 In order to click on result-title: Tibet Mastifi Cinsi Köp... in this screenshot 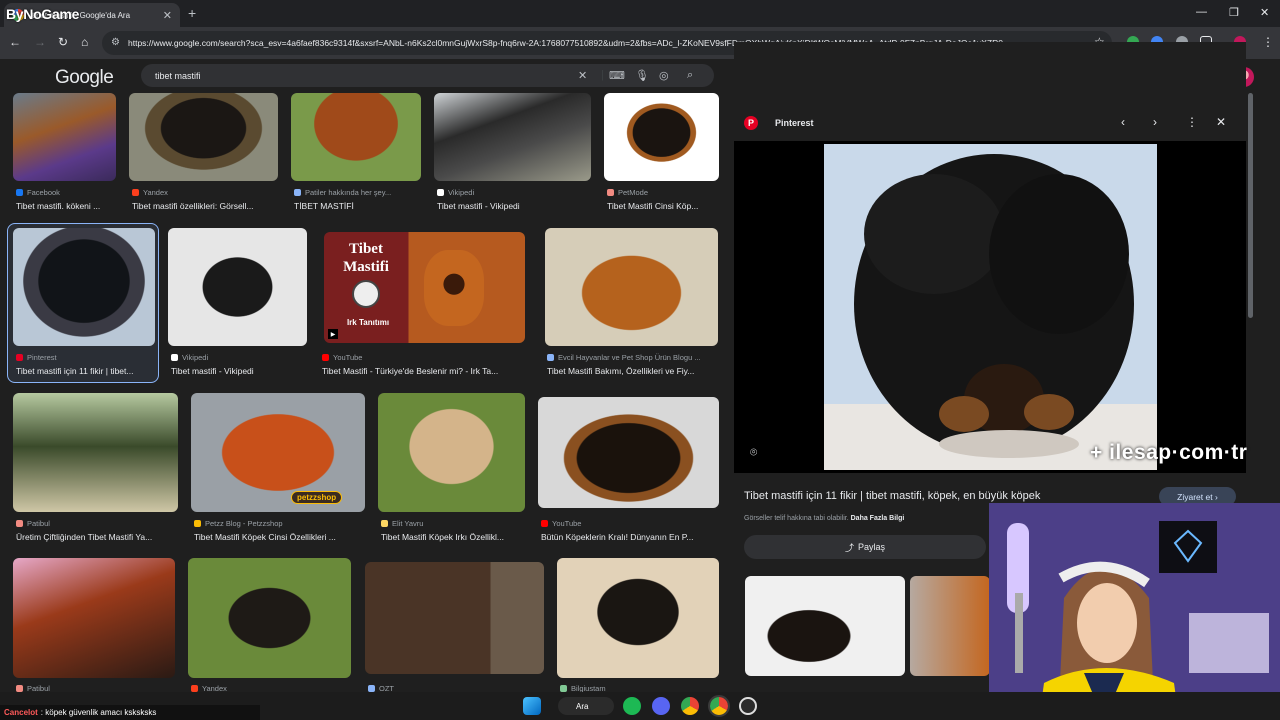, I will do `click(663, 206)`.